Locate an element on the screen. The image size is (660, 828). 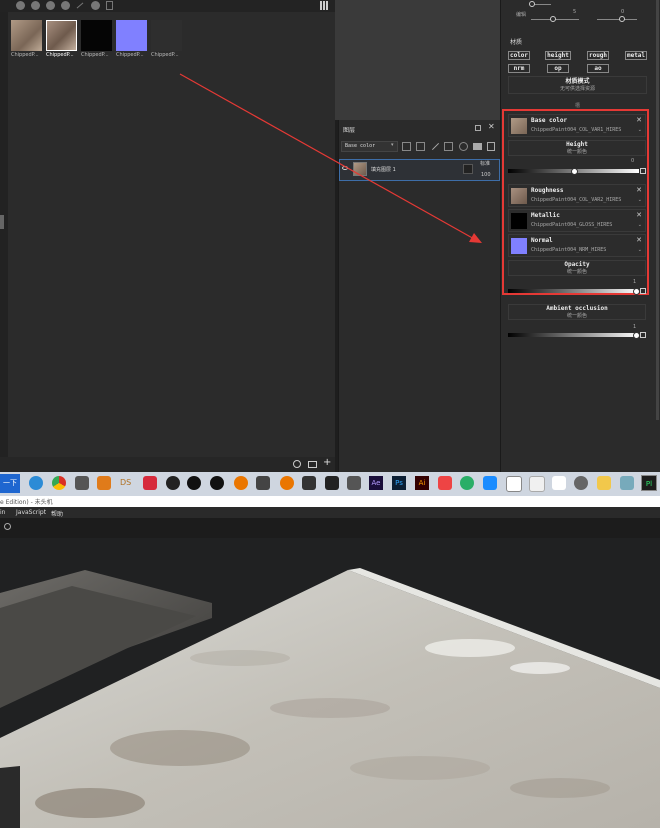
pycharm-icon: Pl is located at coordinates (649, 483).